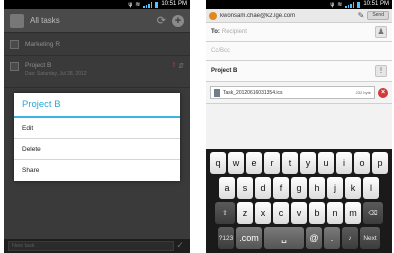 This screenshot has width=394, height=253. What do you see at coordinates (373, 213) in the screenshot?
I see `backspace-key-icon: ⌫` at bounding box center [373, 213].